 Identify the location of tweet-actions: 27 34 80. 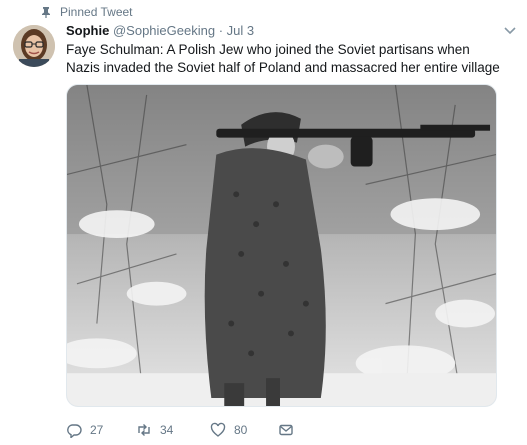
(184, 430).